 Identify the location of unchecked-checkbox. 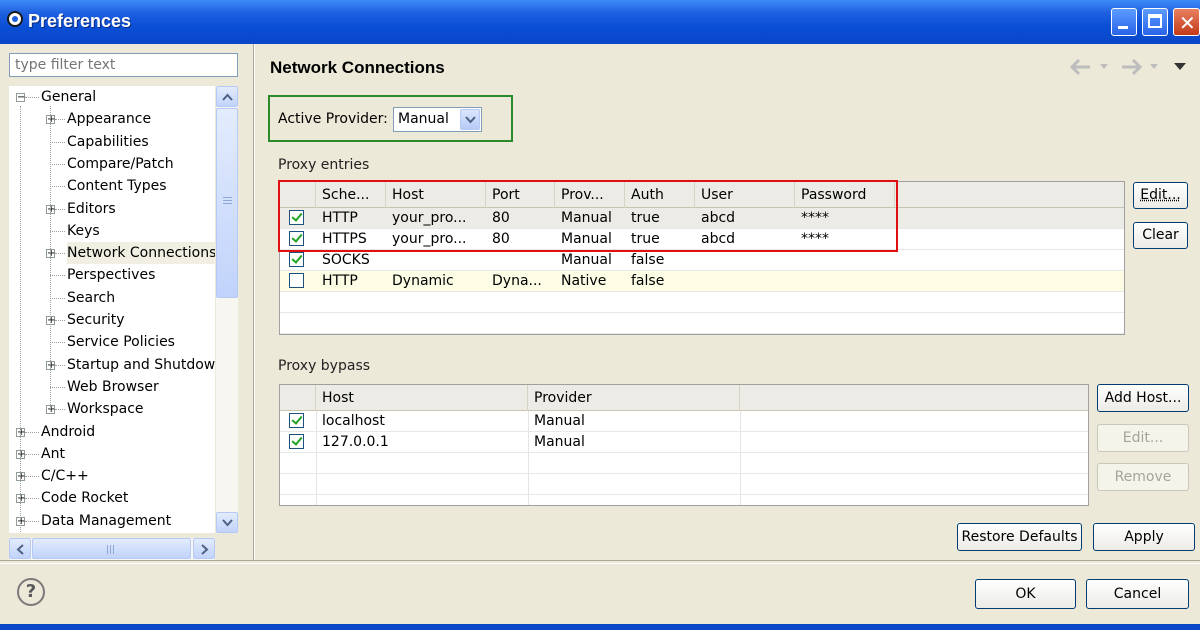
(296, 280).